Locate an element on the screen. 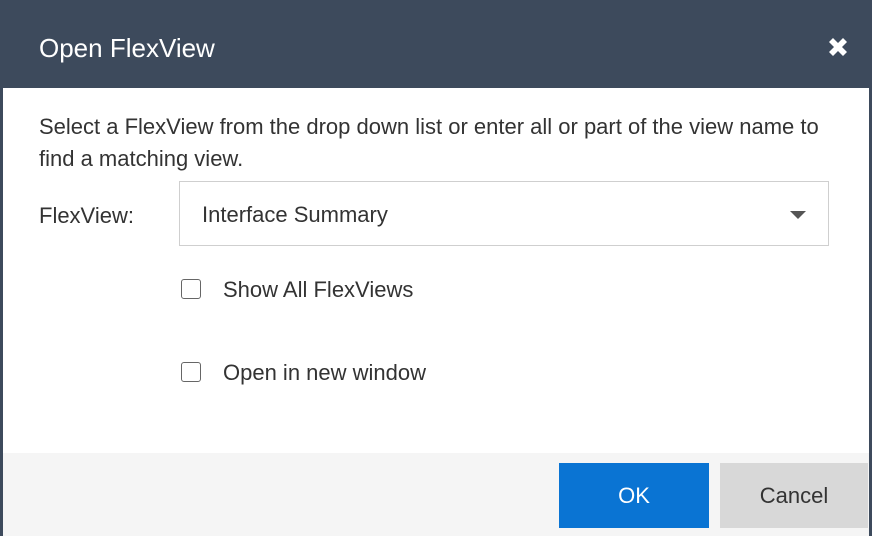  chevron-down-icon is located at coordinates (798, 215).